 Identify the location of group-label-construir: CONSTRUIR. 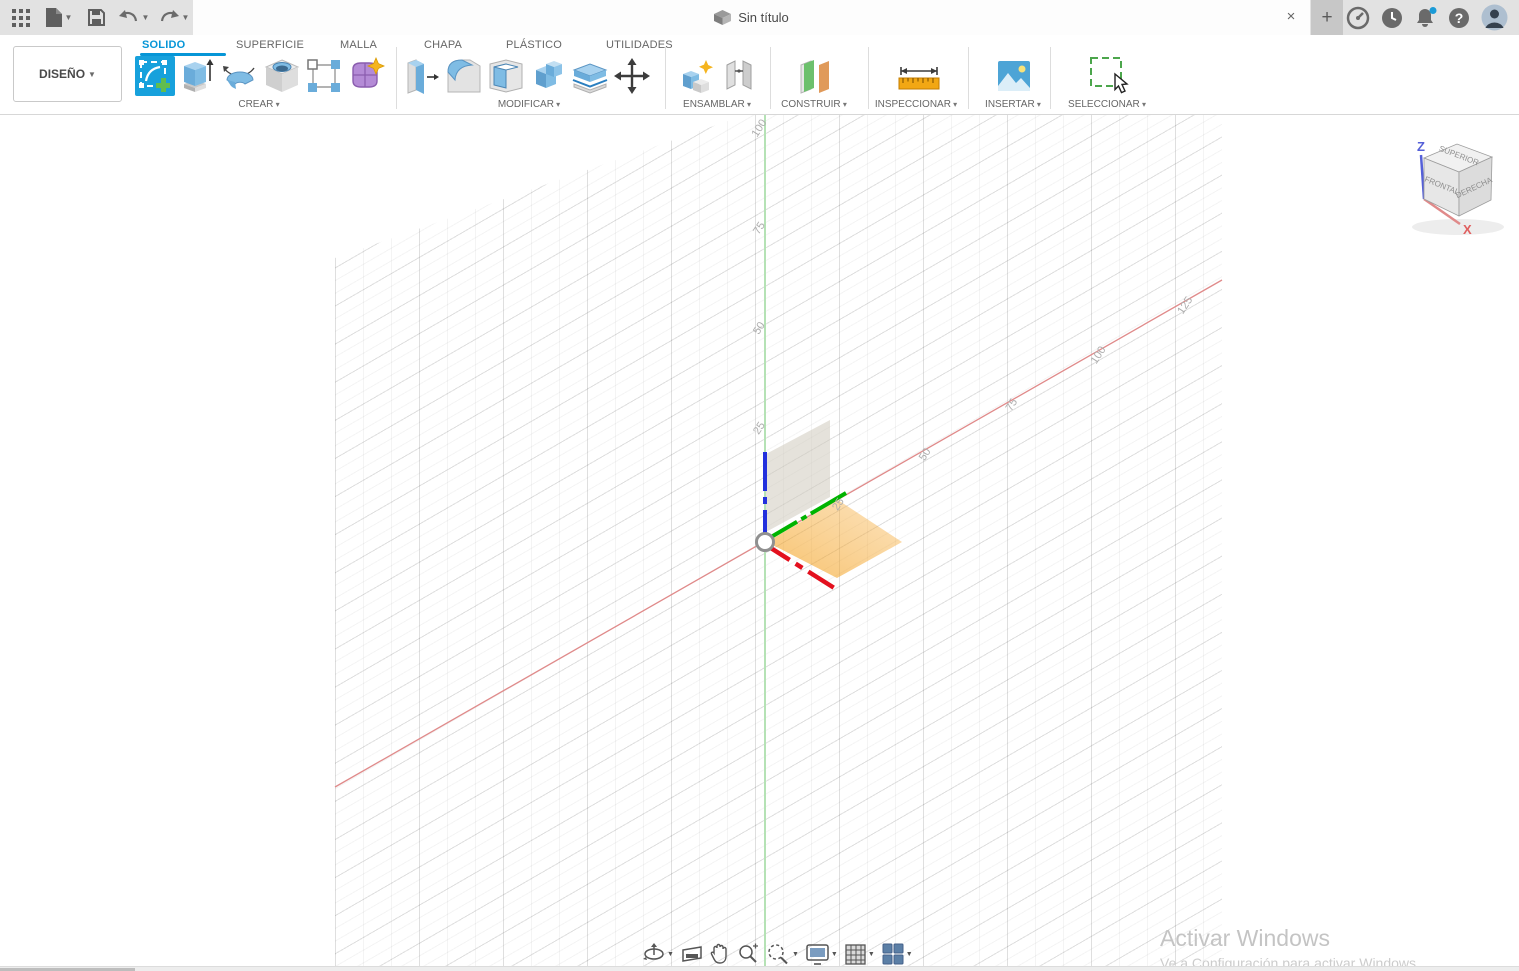
(814, 104).